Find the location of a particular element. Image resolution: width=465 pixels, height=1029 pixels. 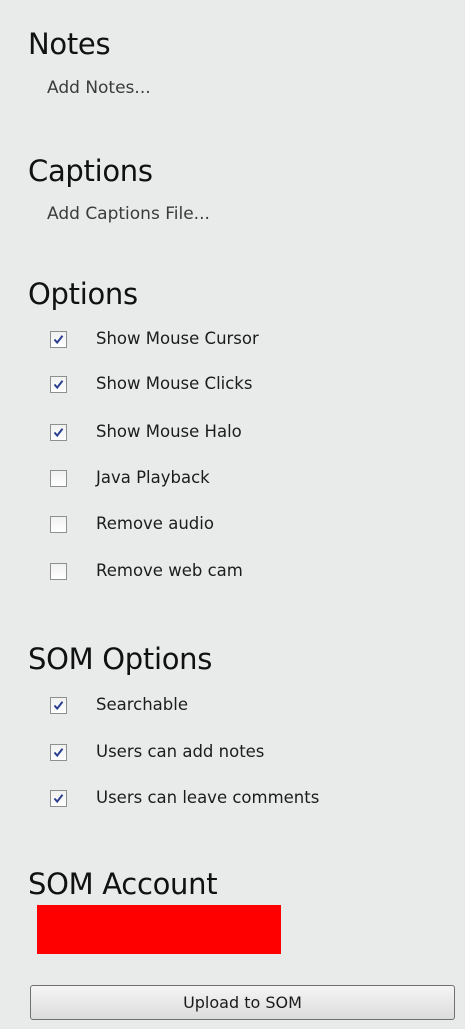

som-option-users-can-leave-comments: Users can leave comments is located at coordinates (184, 798).